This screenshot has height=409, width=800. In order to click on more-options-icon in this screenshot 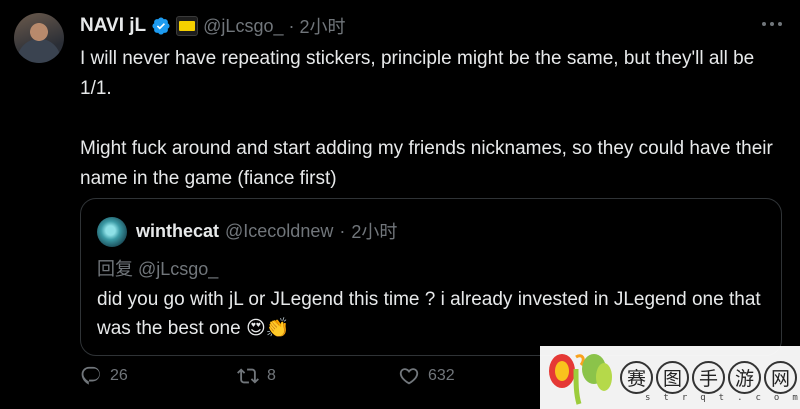, I will do `click(772, 24)`.